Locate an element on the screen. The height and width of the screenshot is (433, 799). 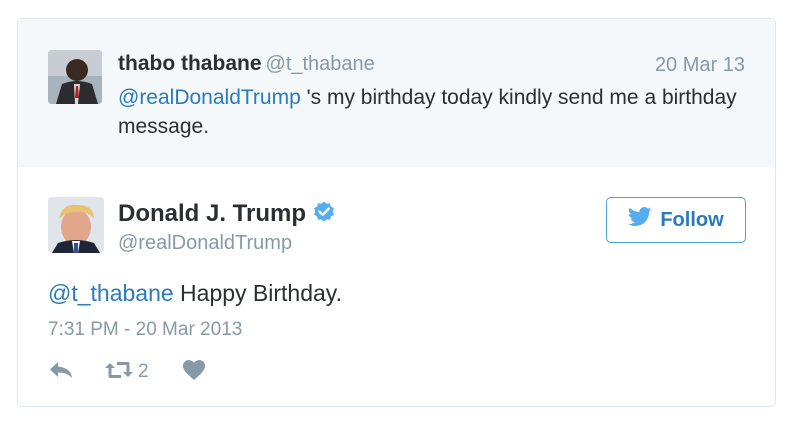
author-handle: @realDonaldTrump is located at coordinates (205, 243).